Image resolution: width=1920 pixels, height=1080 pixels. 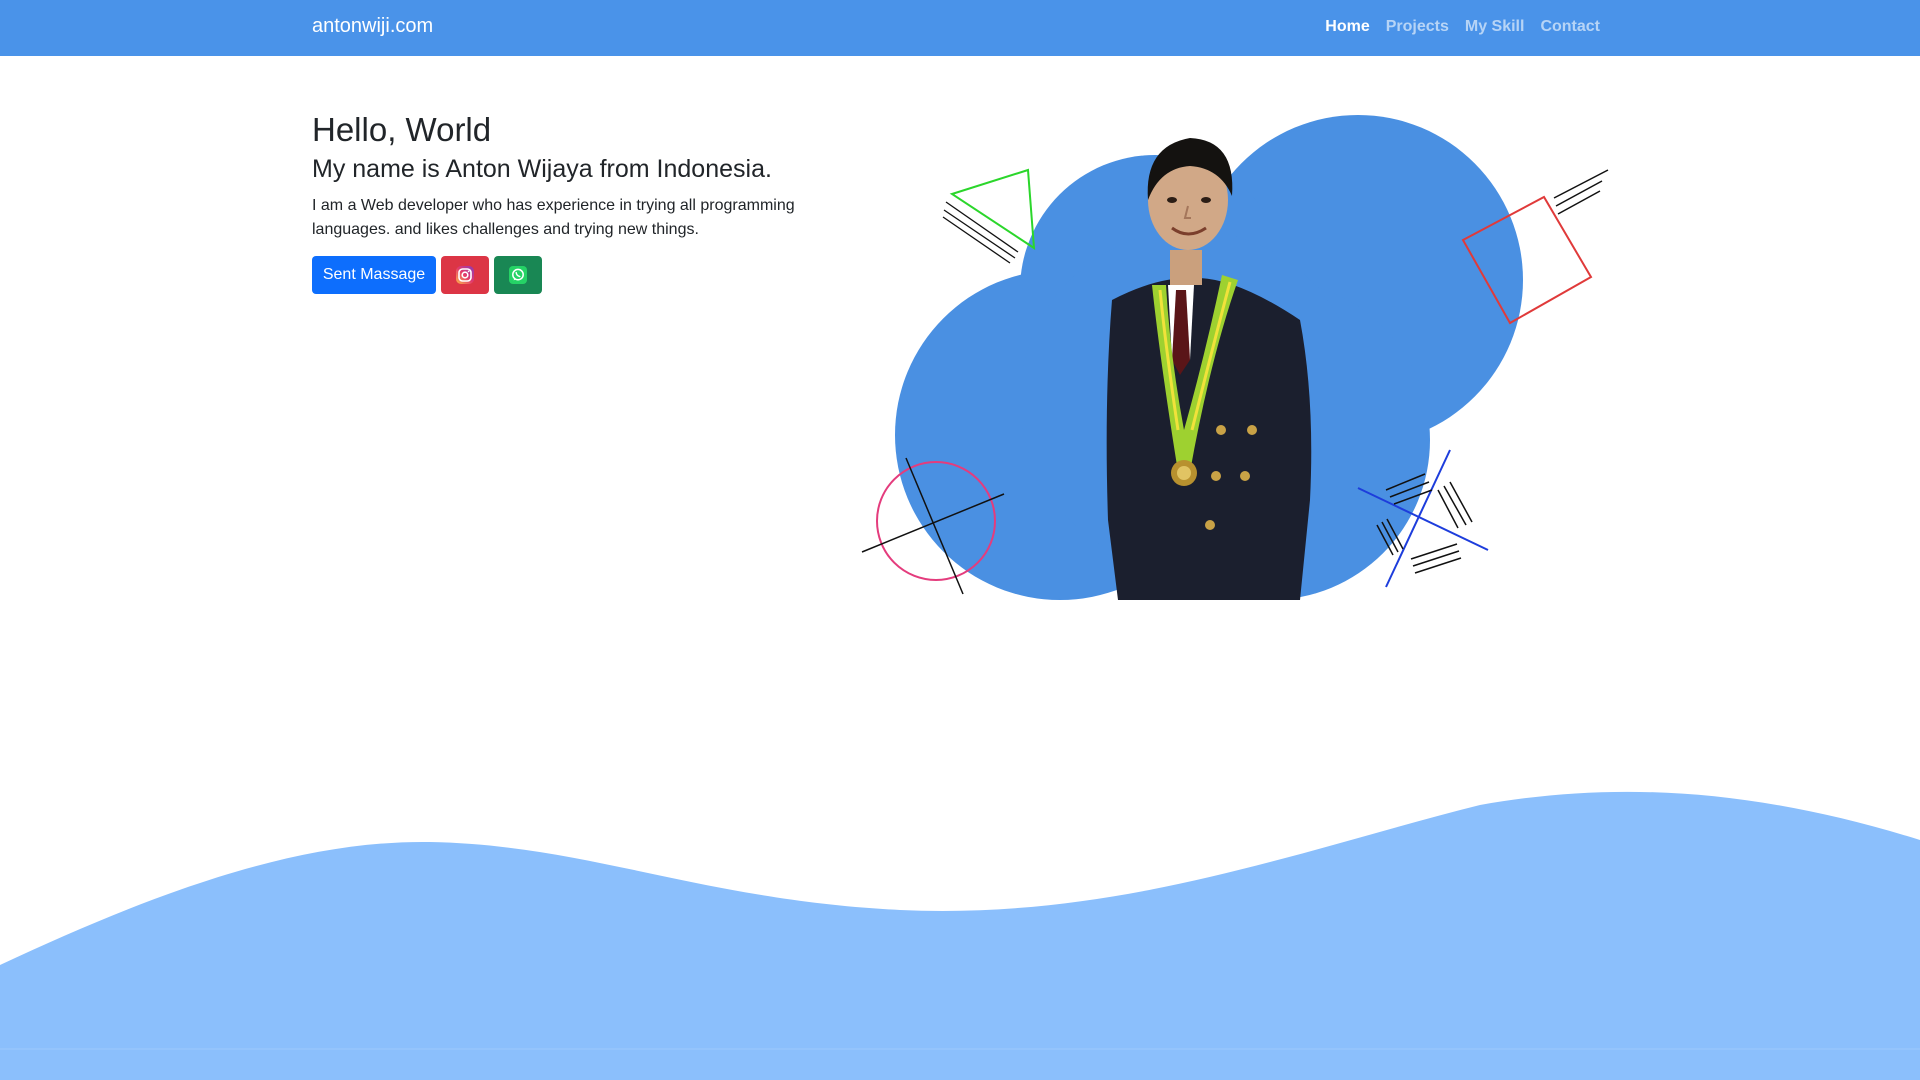 I want to click on hero-buttons: Sent Massage, so click(x=582, y=274).